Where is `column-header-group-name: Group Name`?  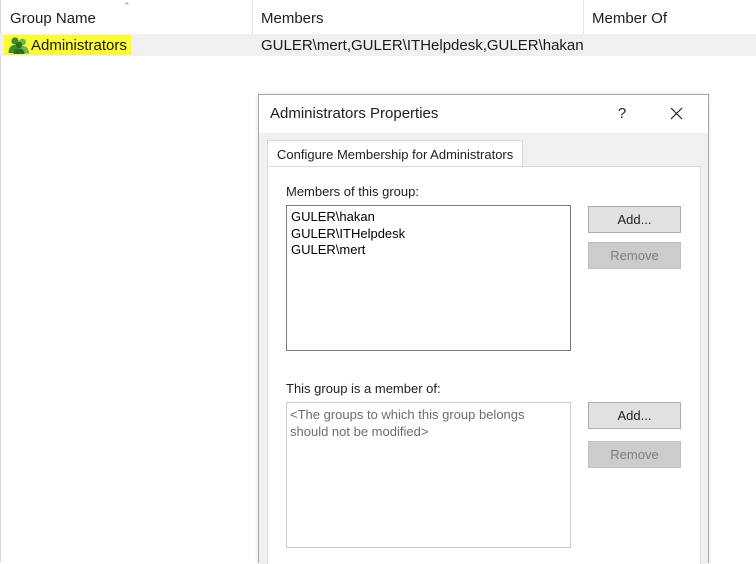
column-header-group-name: Group Name is located at coordinates (53, 17).